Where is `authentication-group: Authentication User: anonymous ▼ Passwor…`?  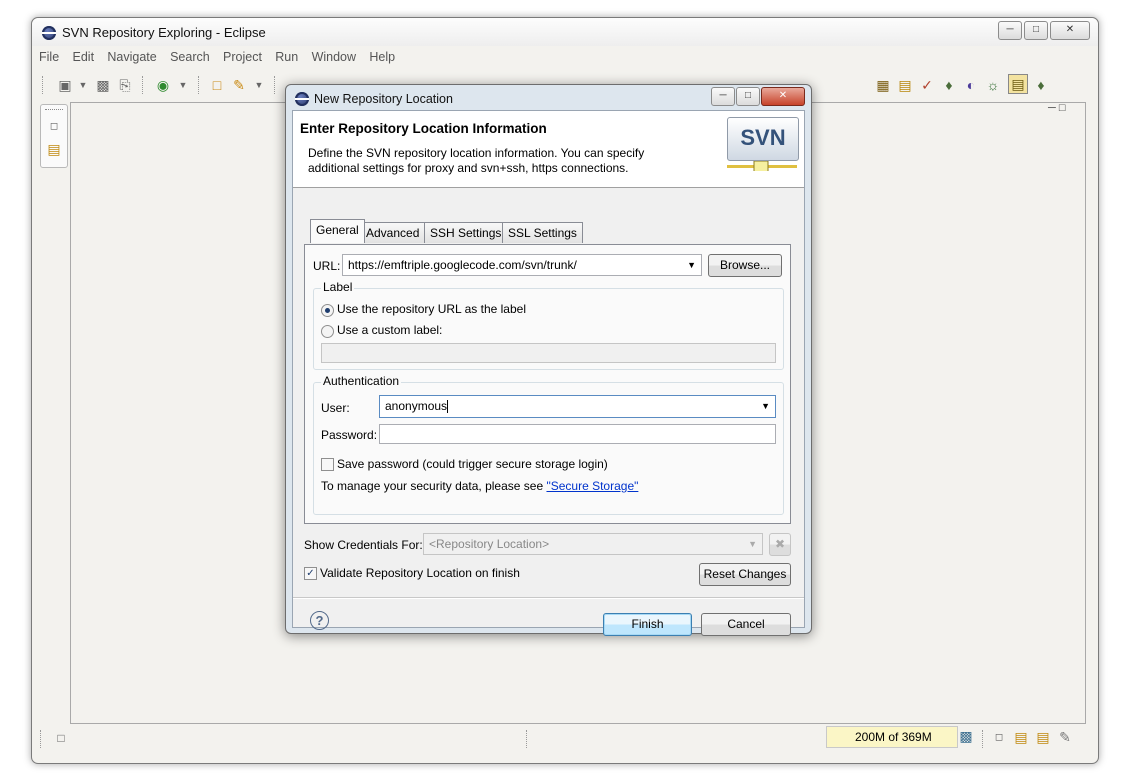
authentication-group: Authentication User: anonymous ▼ Passwor… is located at coordinates (548, 444).